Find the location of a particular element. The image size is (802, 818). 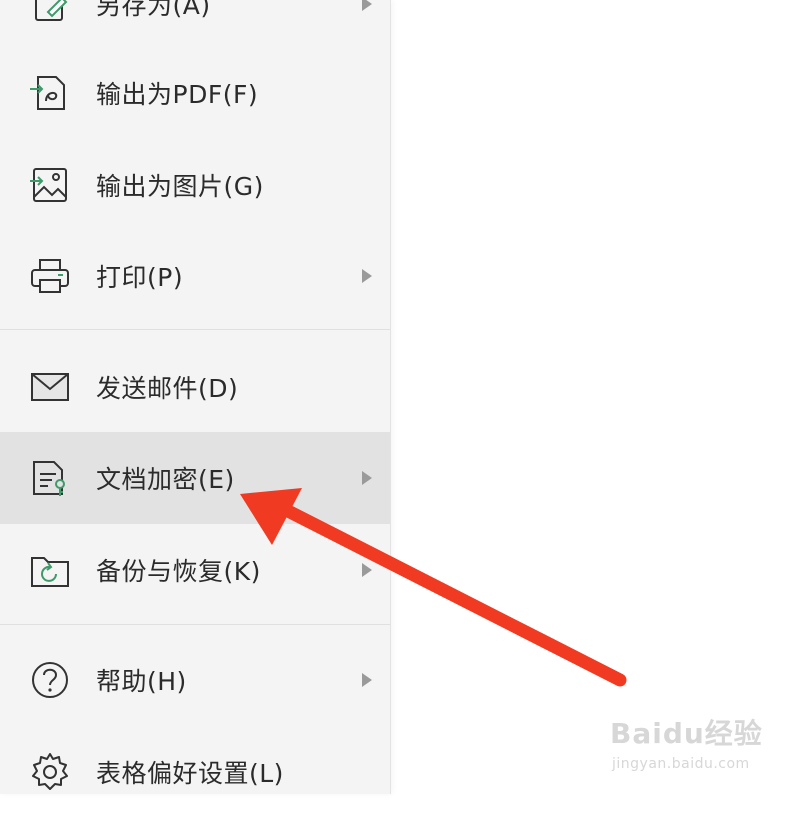

printer-icon is located at coordinates (50, 276).